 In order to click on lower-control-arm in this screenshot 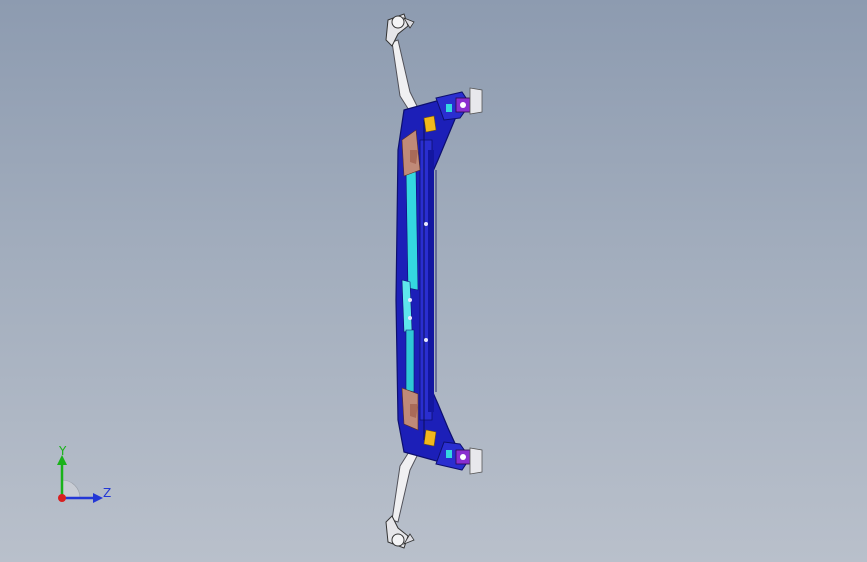, I will do `click(403, 496)`.